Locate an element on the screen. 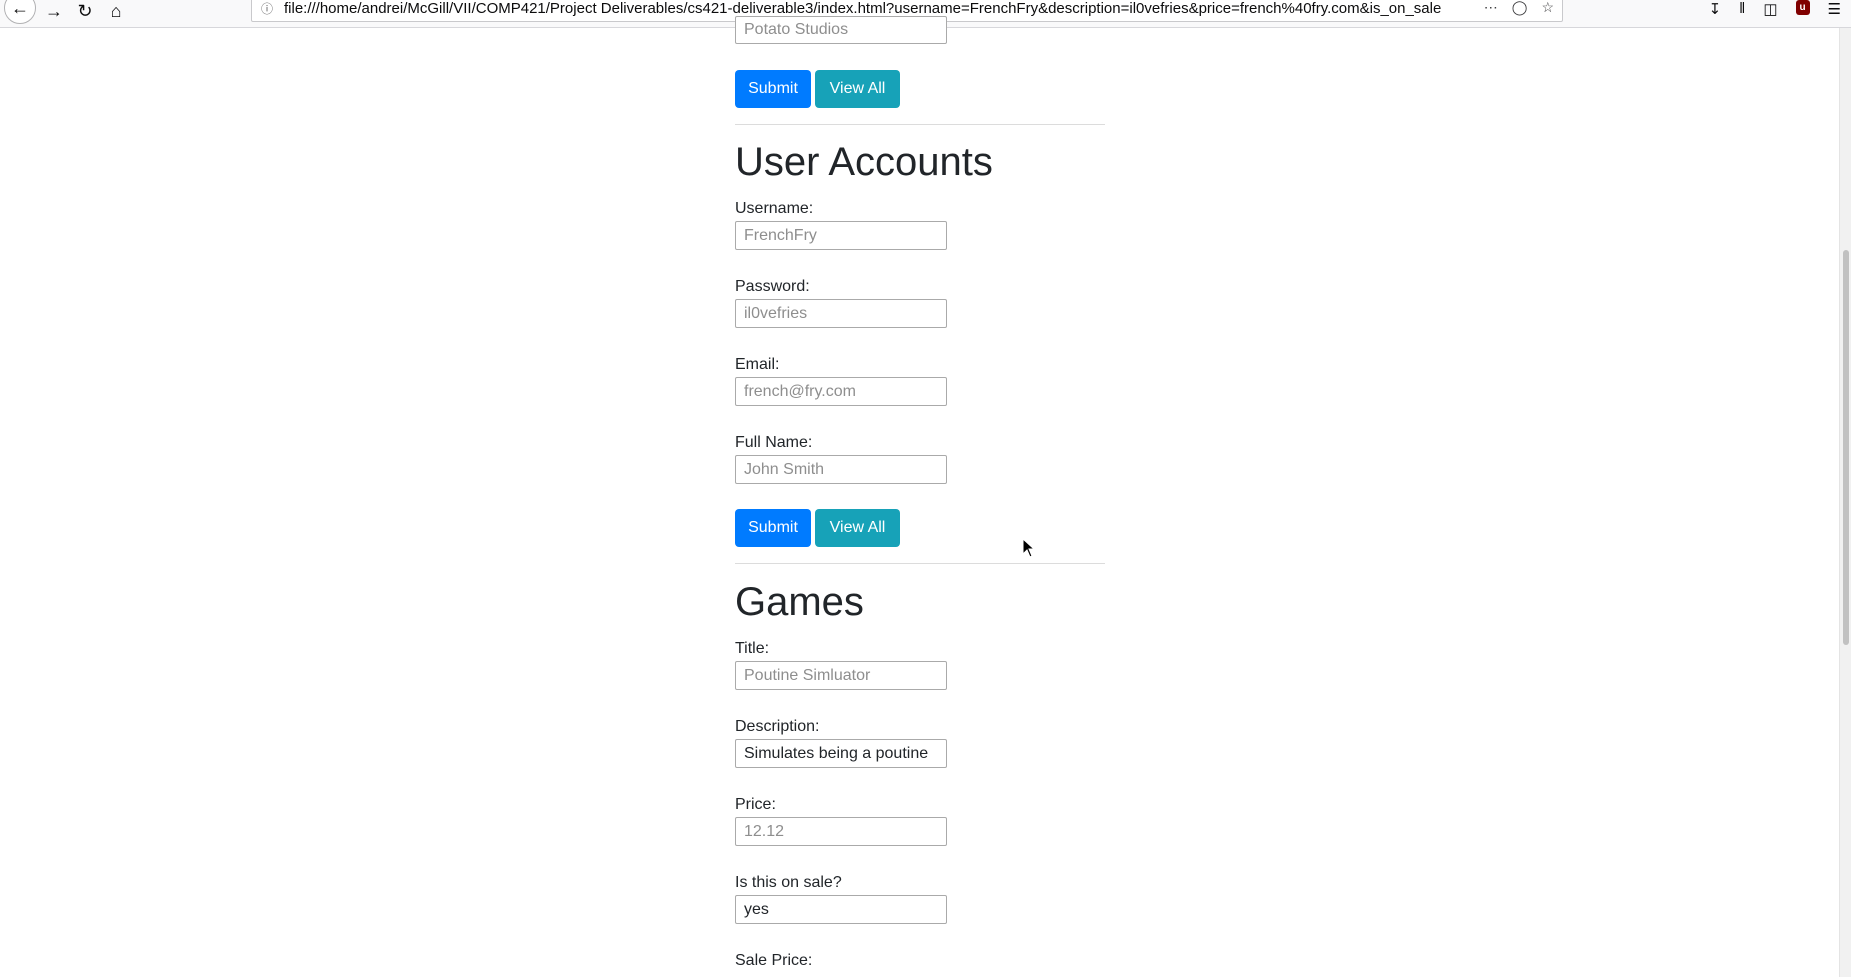 Image resolution: width=1851 pixels, height=977 pixels. password-input is located at coordinates (841, 313).